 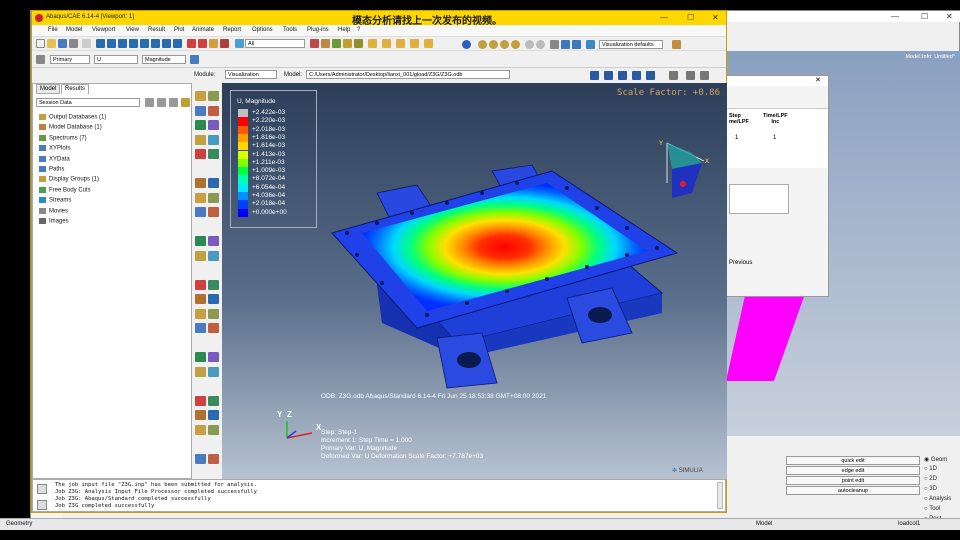 What do you see at coordinates (565, 44) in the screenshot?
I see `layer-icon` at bounding box center [565, 44].